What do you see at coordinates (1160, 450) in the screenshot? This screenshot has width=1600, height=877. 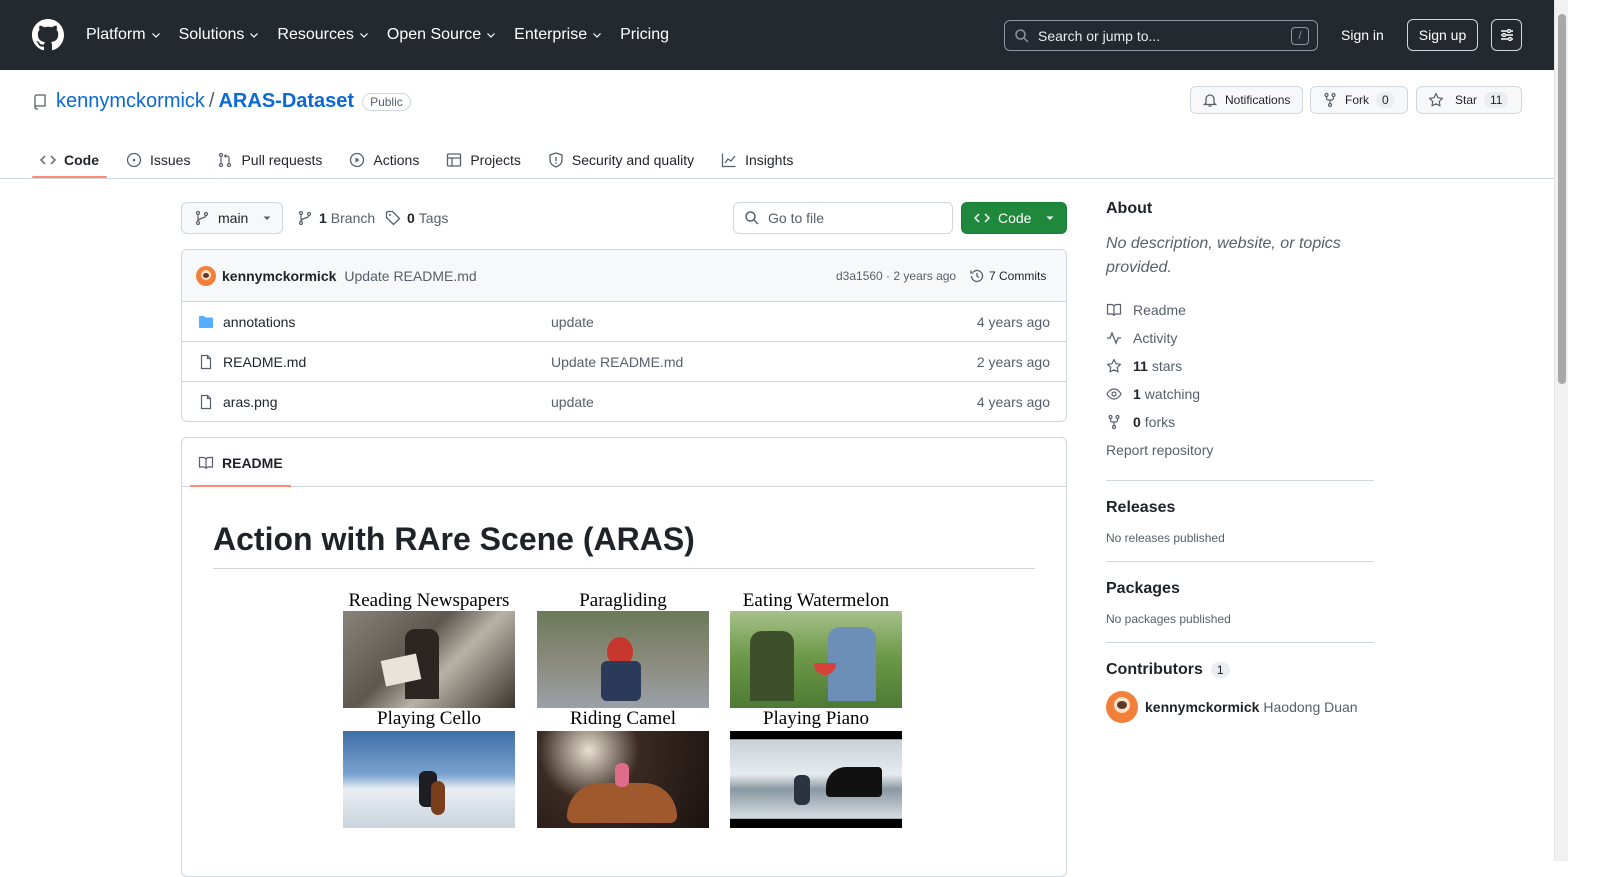 I see `report-label: Report repository` at bounding box center [1160, 450].